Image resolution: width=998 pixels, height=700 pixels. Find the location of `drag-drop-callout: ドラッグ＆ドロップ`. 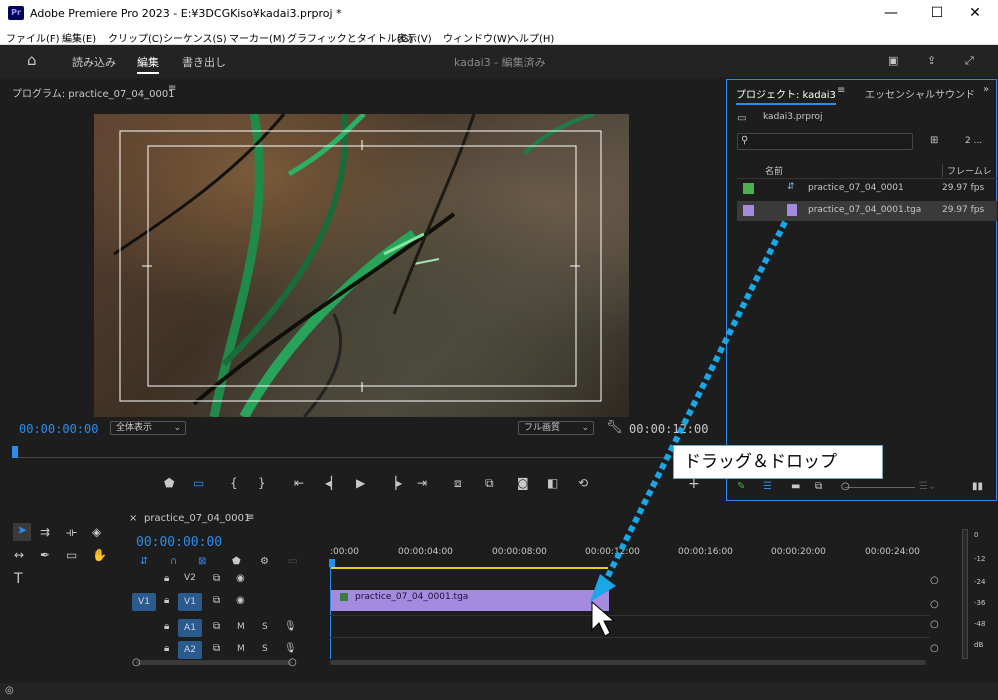

drag-drop-callout: ドラッグ＆ドロップ is located at coordinates (778, 462).